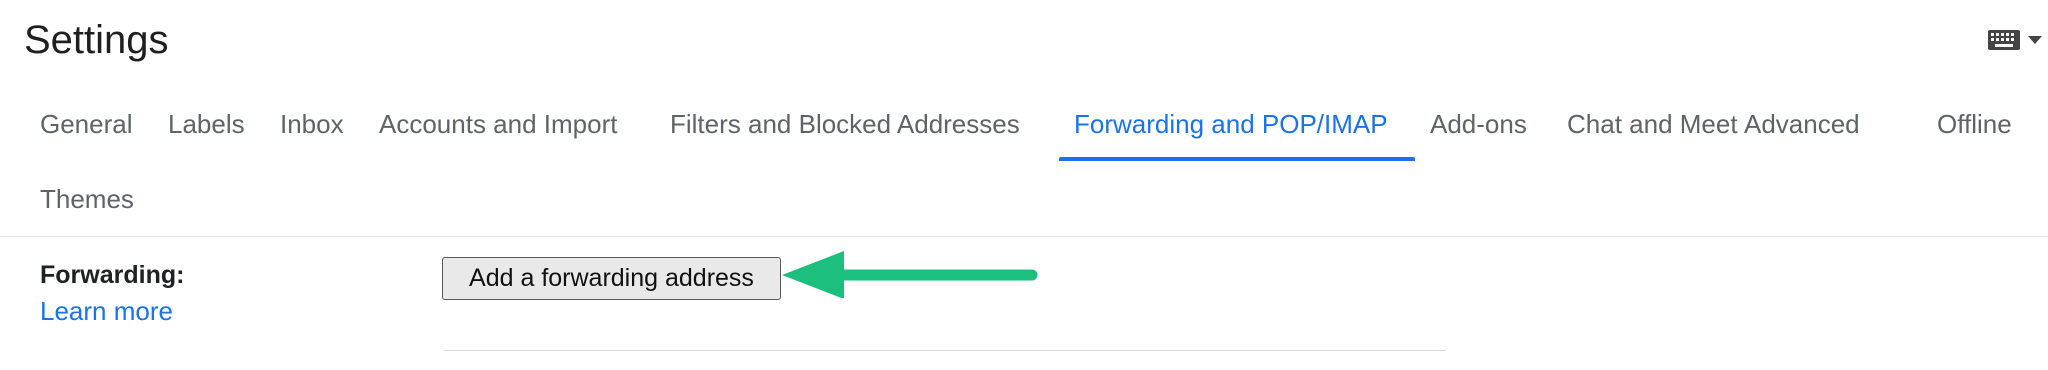  What do you see at coordinates (86, 124) in the screenshot?
I see `tab-general: General` at bounding box center [86, 124].